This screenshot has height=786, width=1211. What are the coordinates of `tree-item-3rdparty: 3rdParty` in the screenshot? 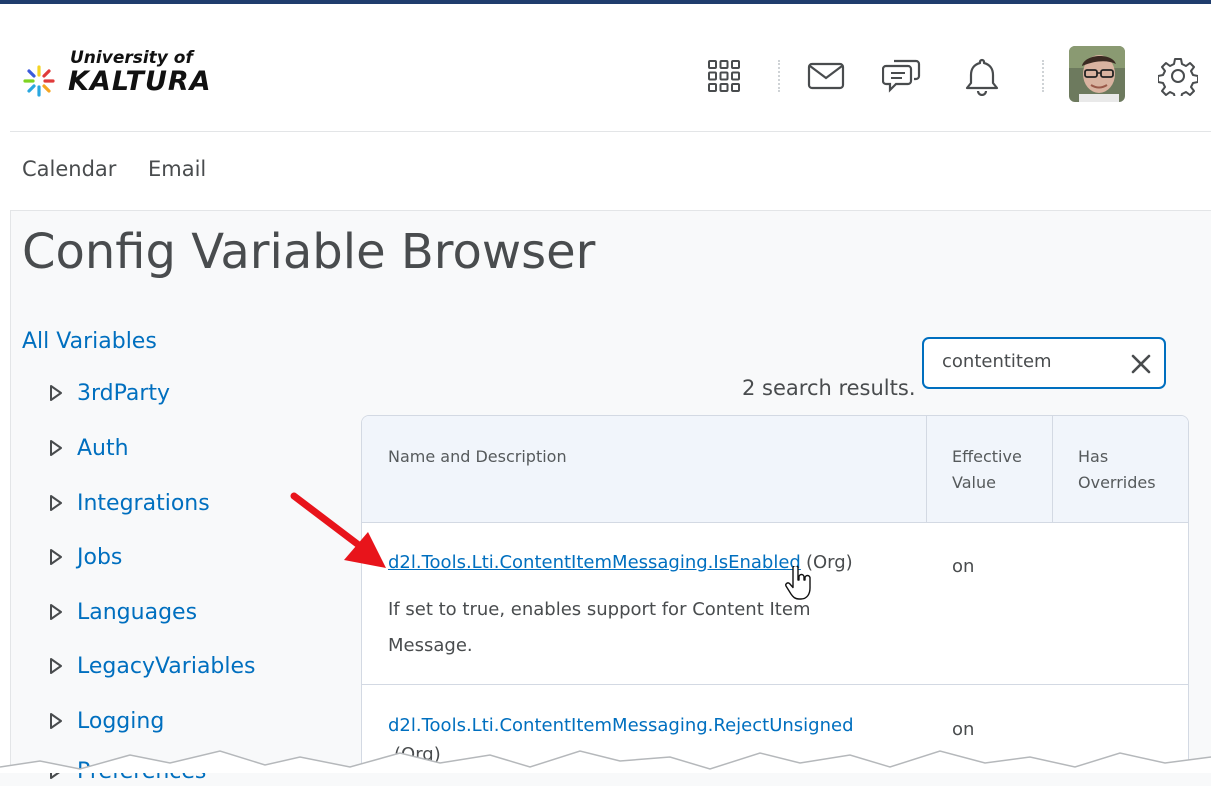 It's located at (109, 393).